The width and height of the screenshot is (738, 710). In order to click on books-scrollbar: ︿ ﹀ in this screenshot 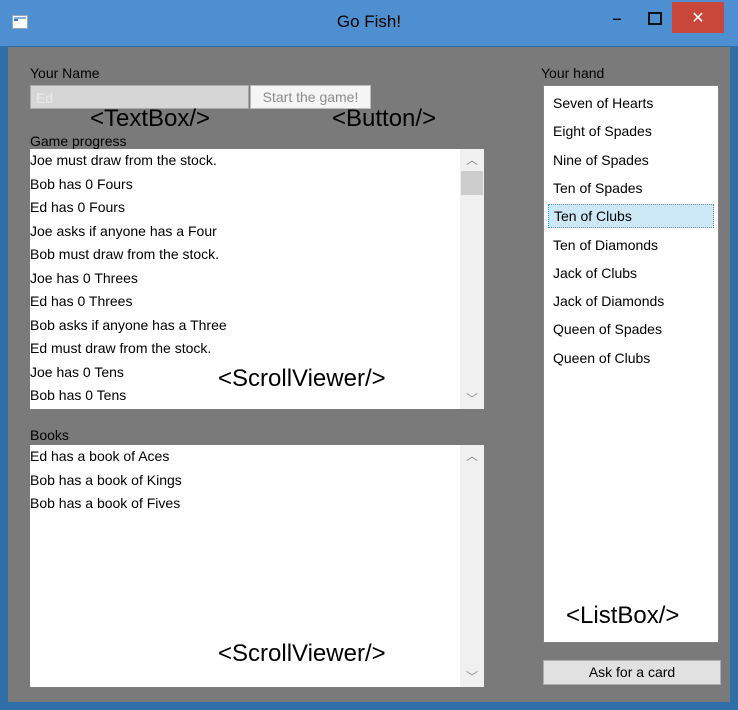, I will do `click(472, 566)`.